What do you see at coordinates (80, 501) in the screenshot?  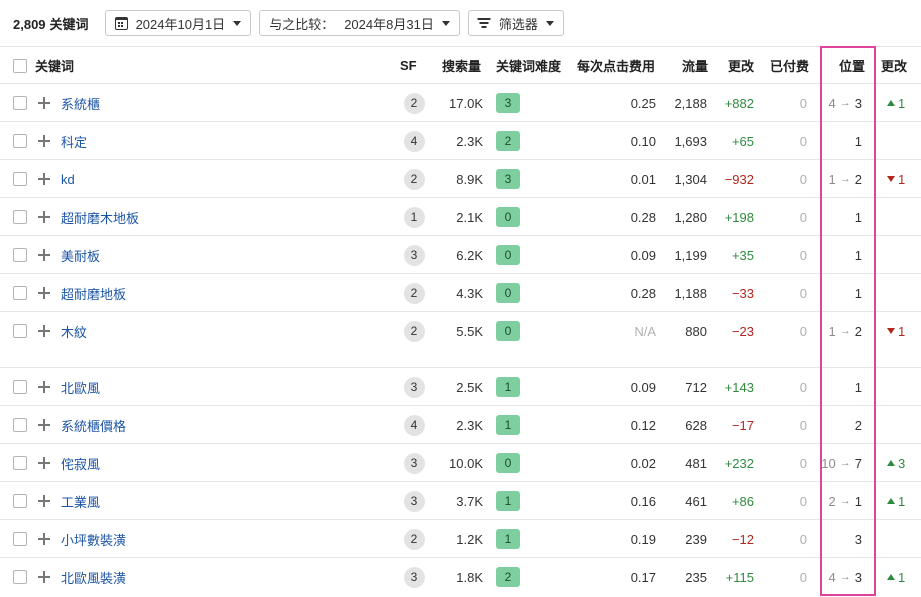 I see `keyword-link: 工業風` at bounding box center [80, 501].